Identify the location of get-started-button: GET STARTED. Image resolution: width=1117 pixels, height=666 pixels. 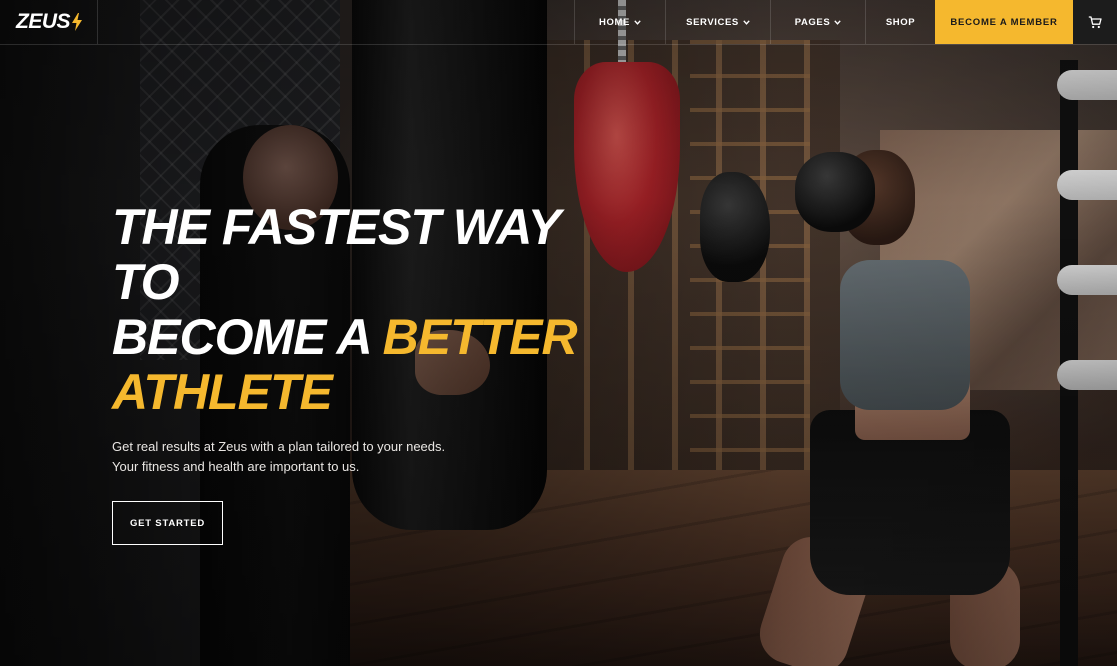
(167, 523).